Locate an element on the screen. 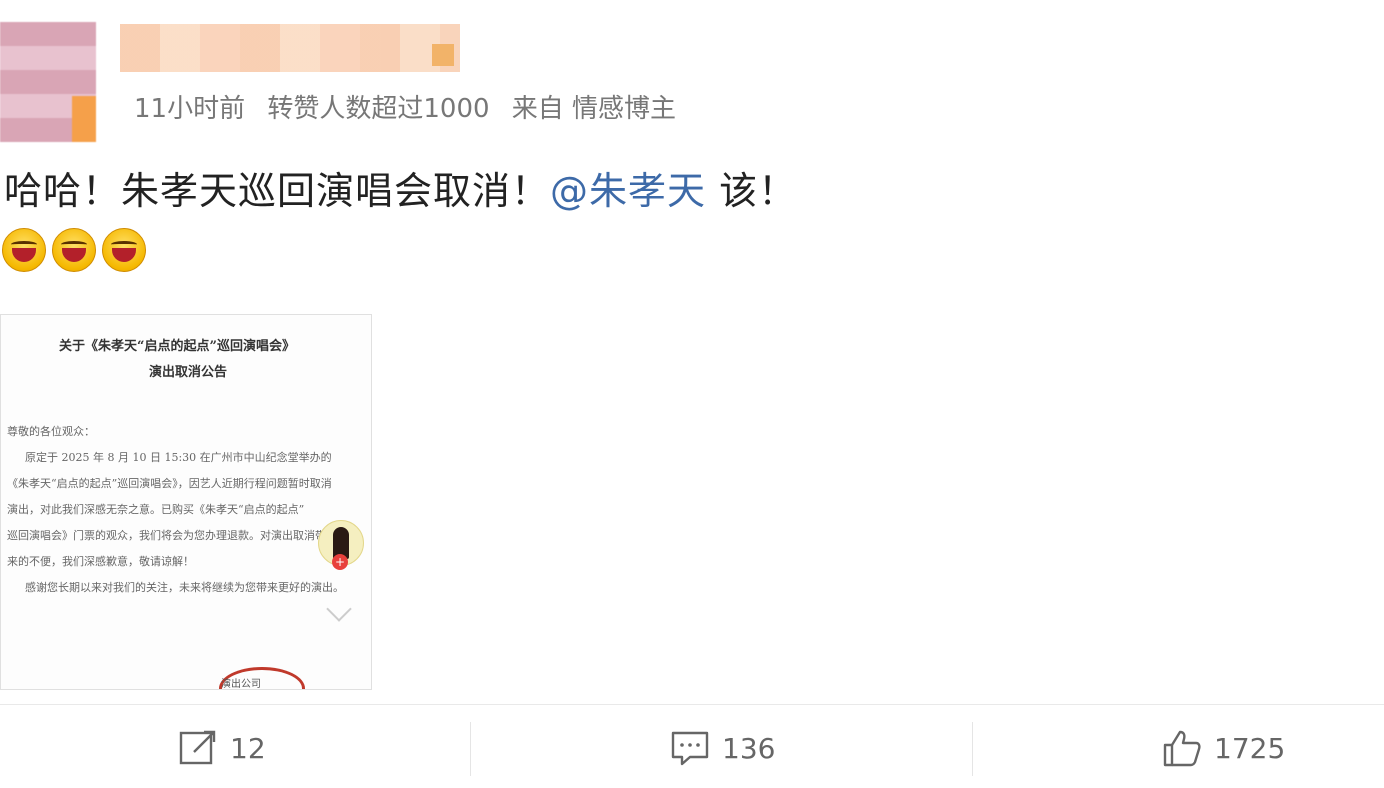  notice-signature: 演出公司 is located at coordinates (241, 684).